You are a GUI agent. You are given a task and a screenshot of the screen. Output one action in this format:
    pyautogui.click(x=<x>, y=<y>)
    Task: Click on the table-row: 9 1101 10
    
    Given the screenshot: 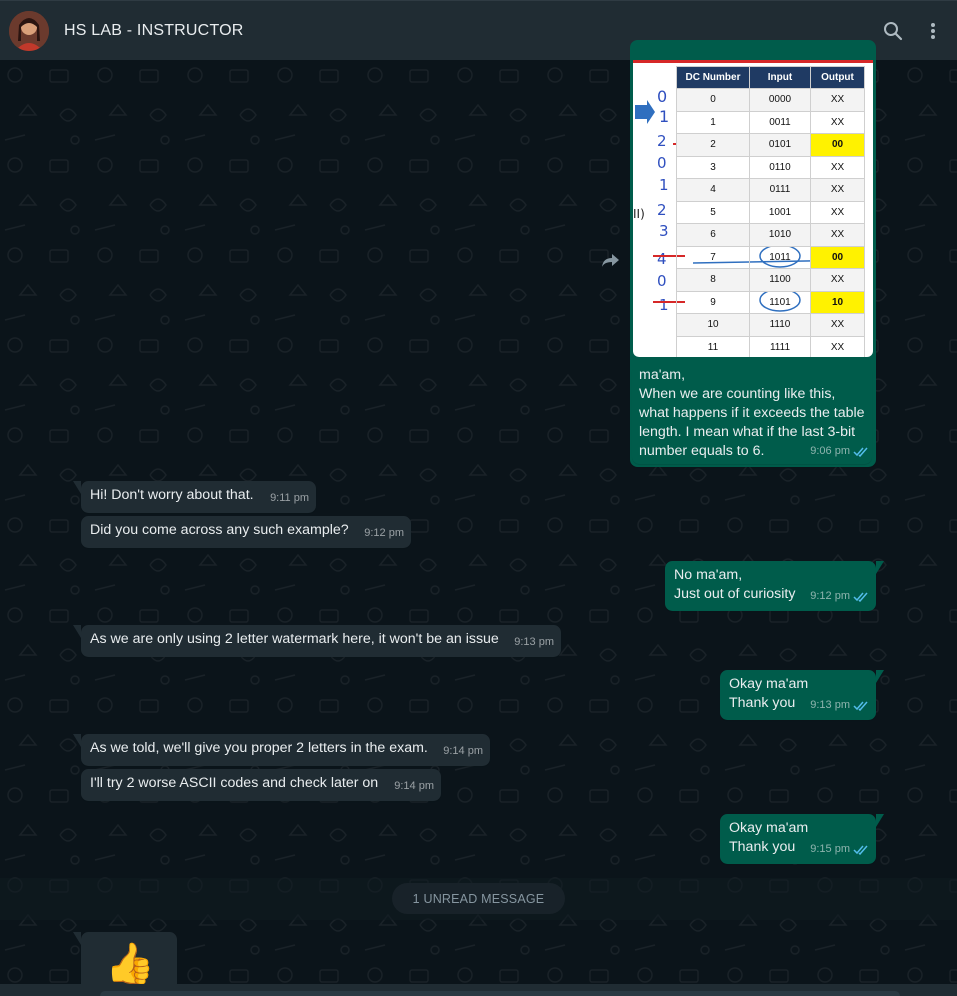 What is the action you would take?
    pyautogui.click(x=770, y=302)
    